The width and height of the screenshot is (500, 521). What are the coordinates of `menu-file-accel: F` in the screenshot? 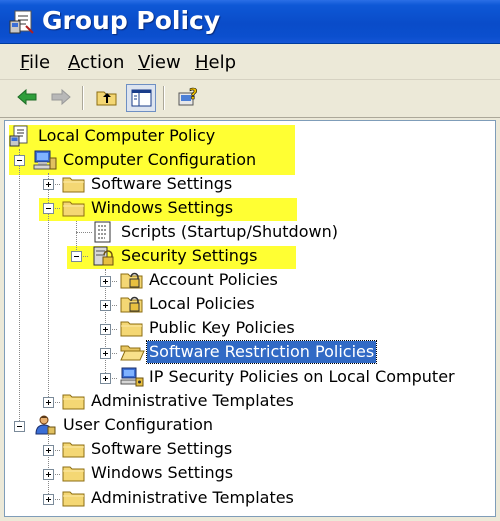 It's located at (25, 62).